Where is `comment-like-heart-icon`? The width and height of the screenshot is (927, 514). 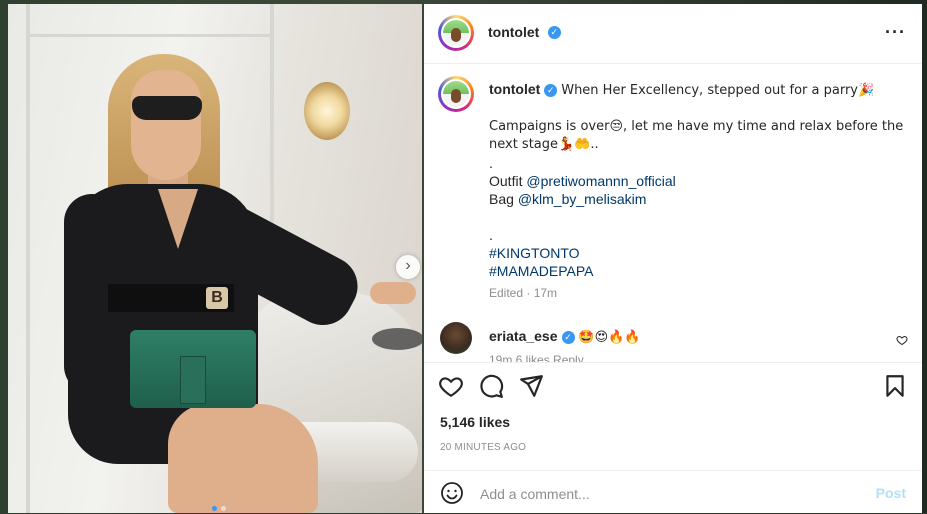
comment-like-heart-icon is located at coordinates (902, 340).